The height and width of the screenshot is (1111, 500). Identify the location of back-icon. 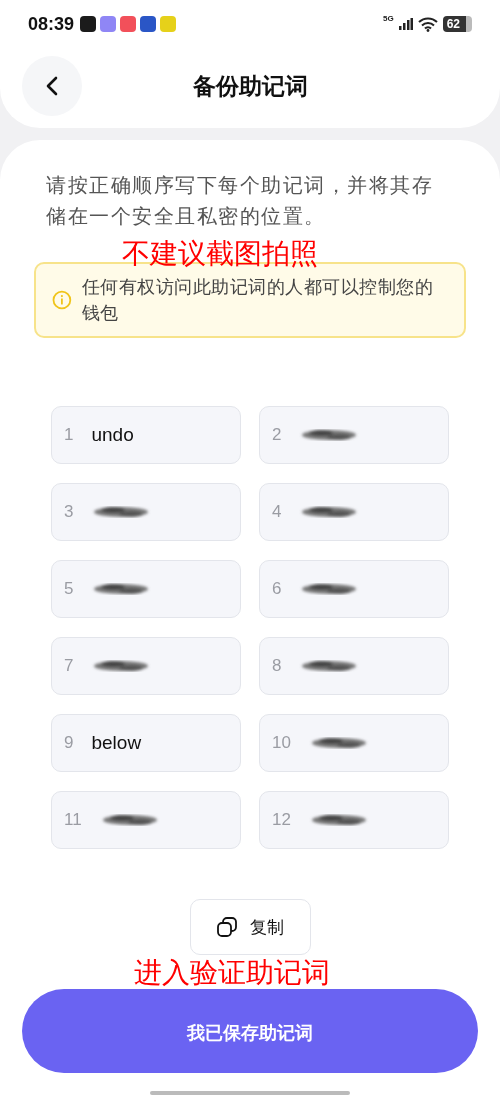
(52, 86).